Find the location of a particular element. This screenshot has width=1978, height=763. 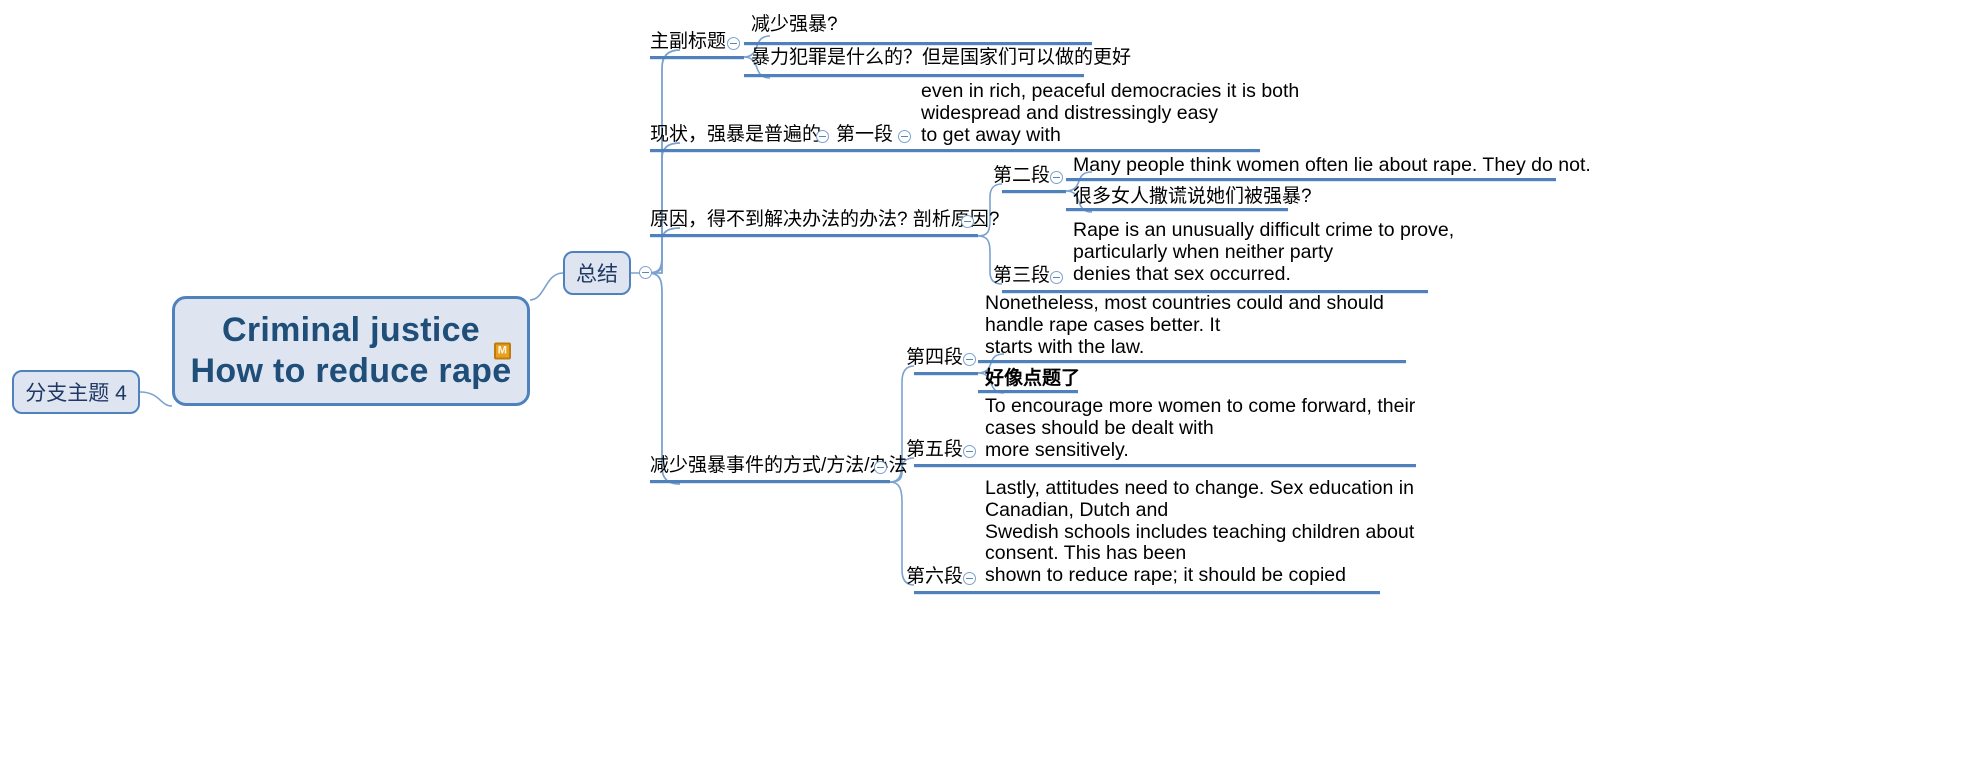

leaf-1-1: 减少强暴? is located at coordinates (794, 24).